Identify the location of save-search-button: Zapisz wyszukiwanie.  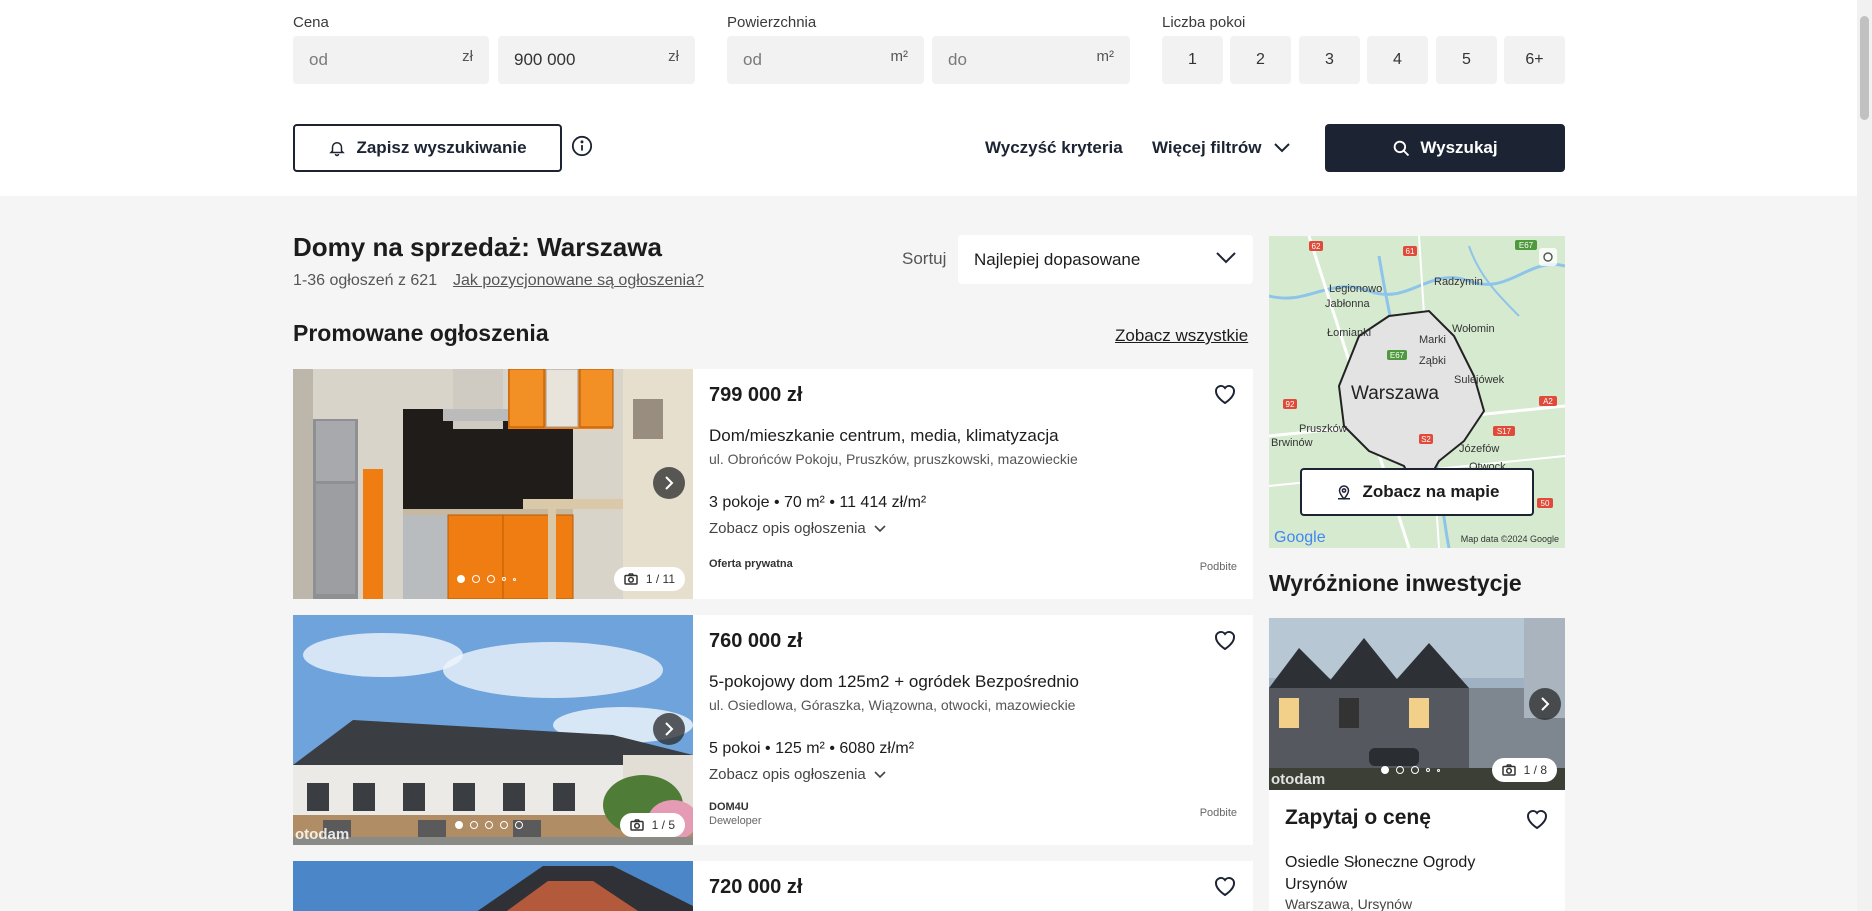
(427, 148).